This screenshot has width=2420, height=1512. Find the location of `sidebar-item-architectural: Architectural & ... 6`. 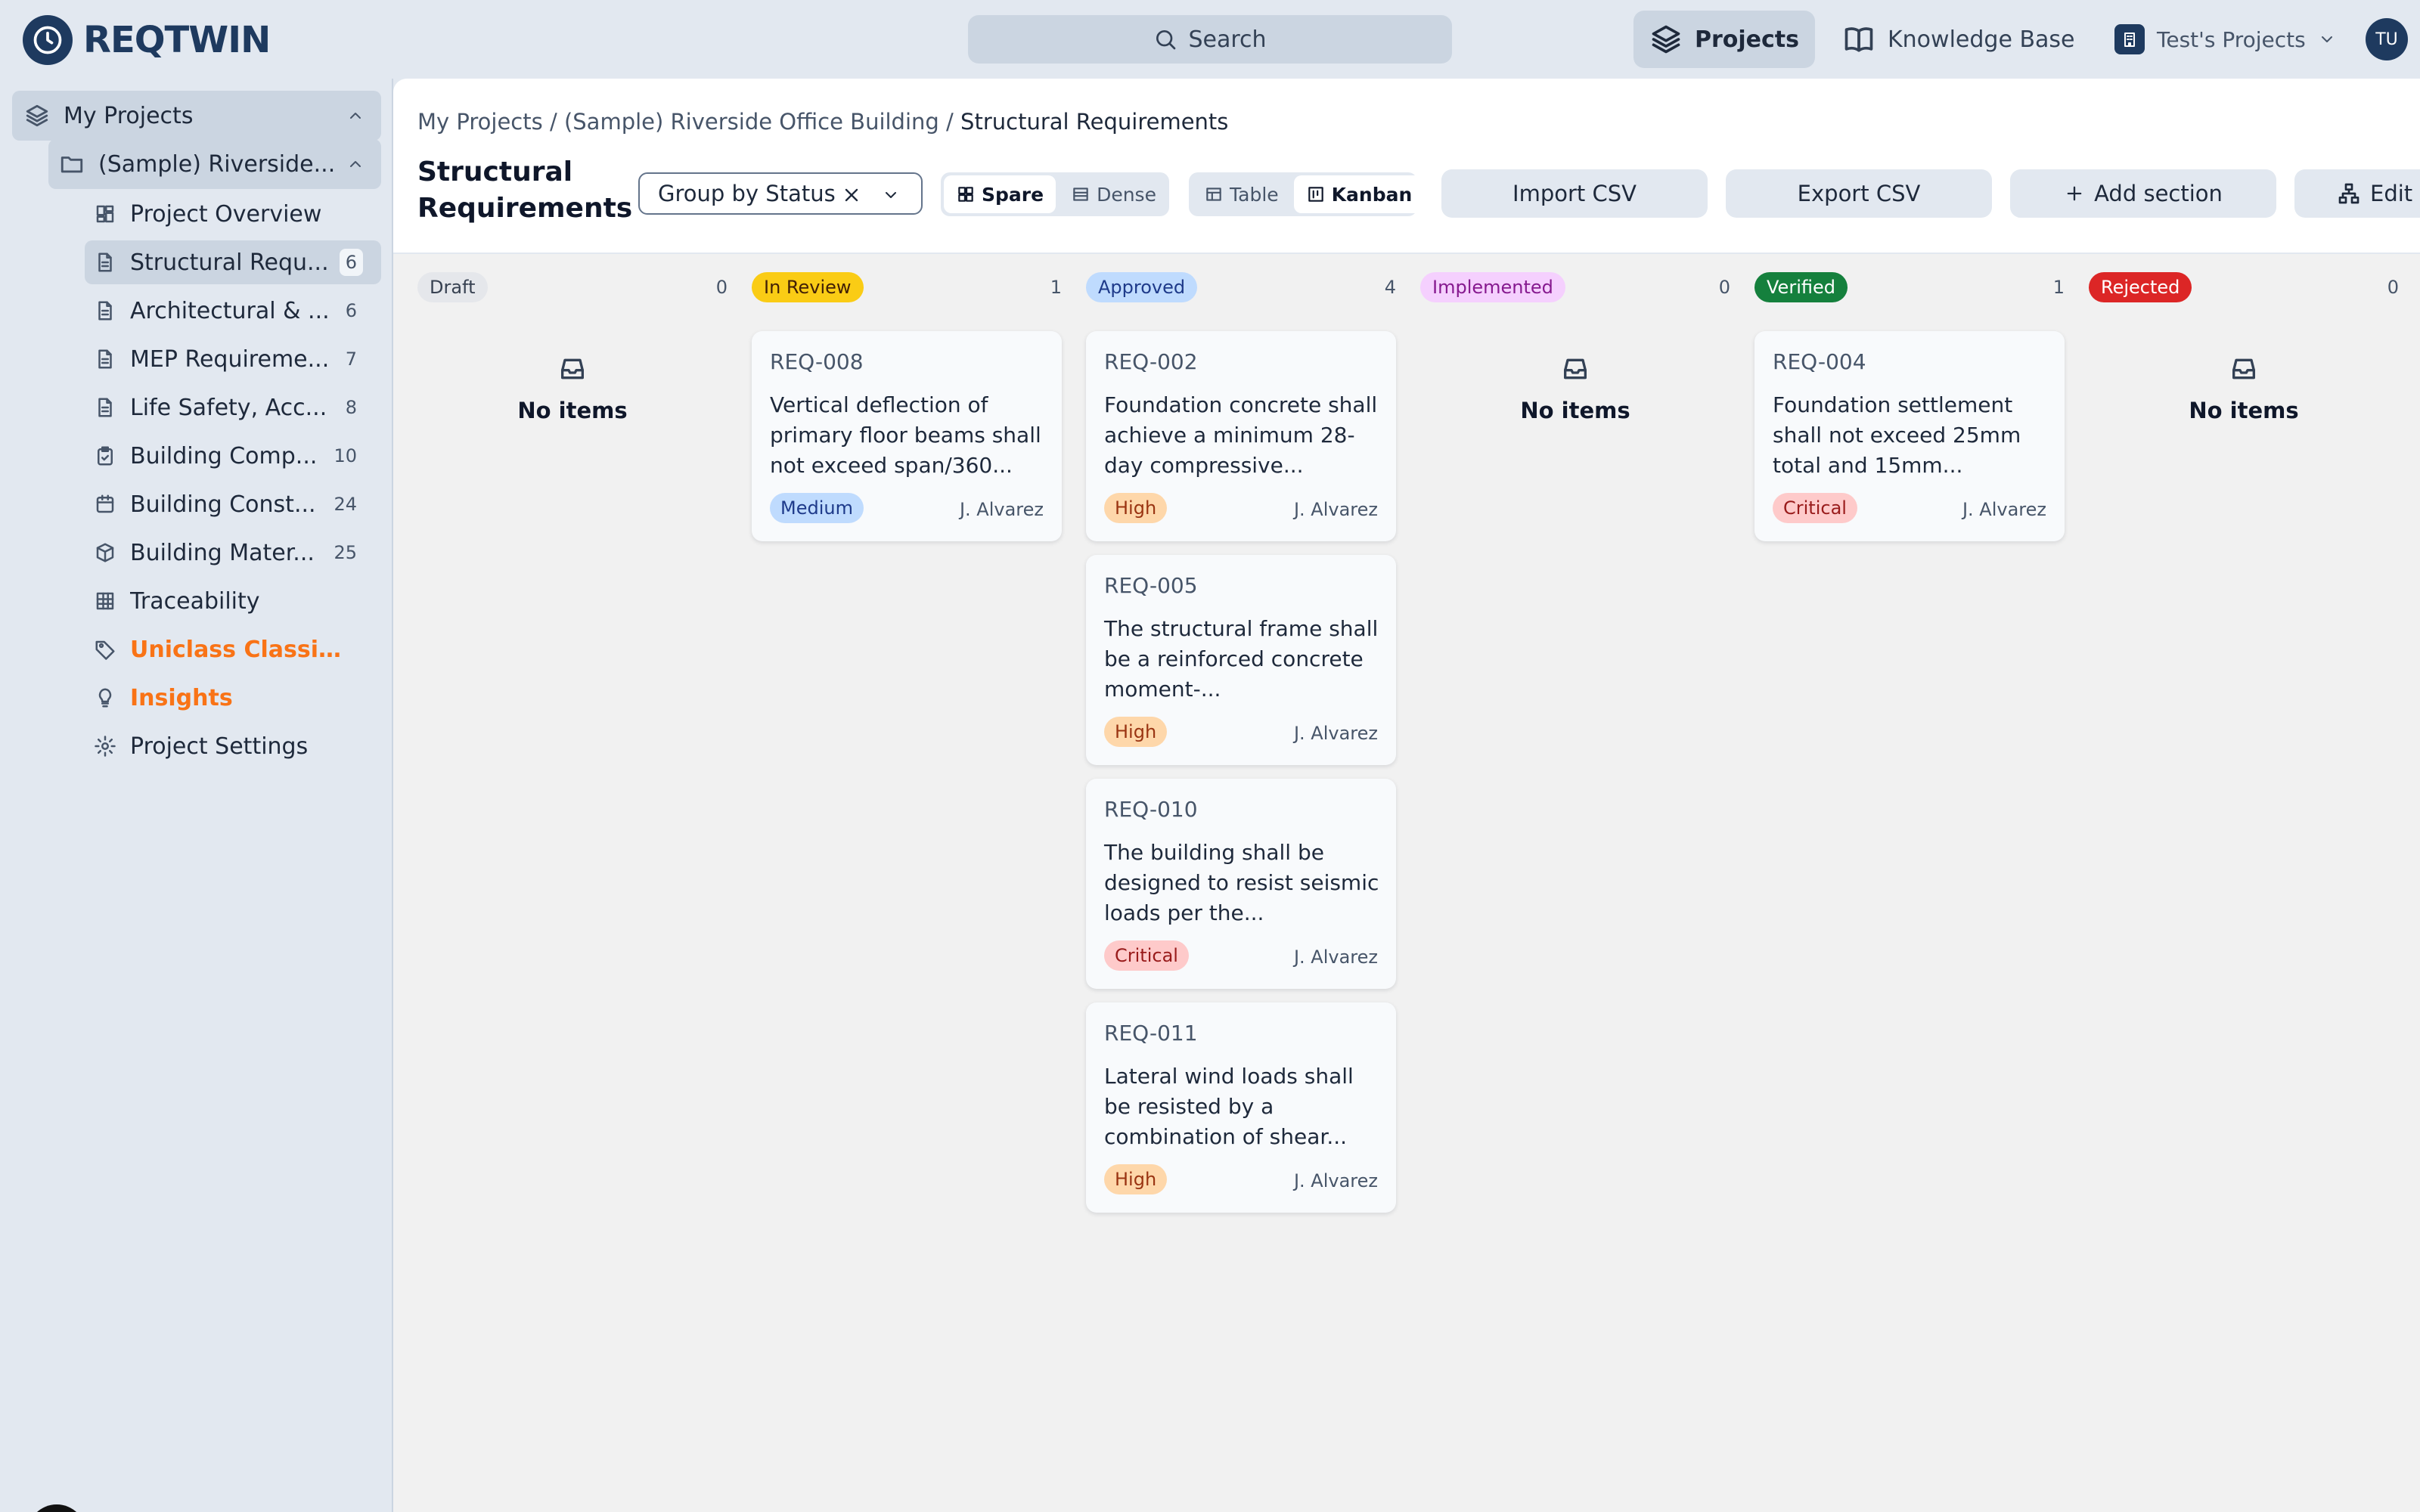

sidebar-item-architectural: Architectural & ... 6 is located at coordinates (233, 311).